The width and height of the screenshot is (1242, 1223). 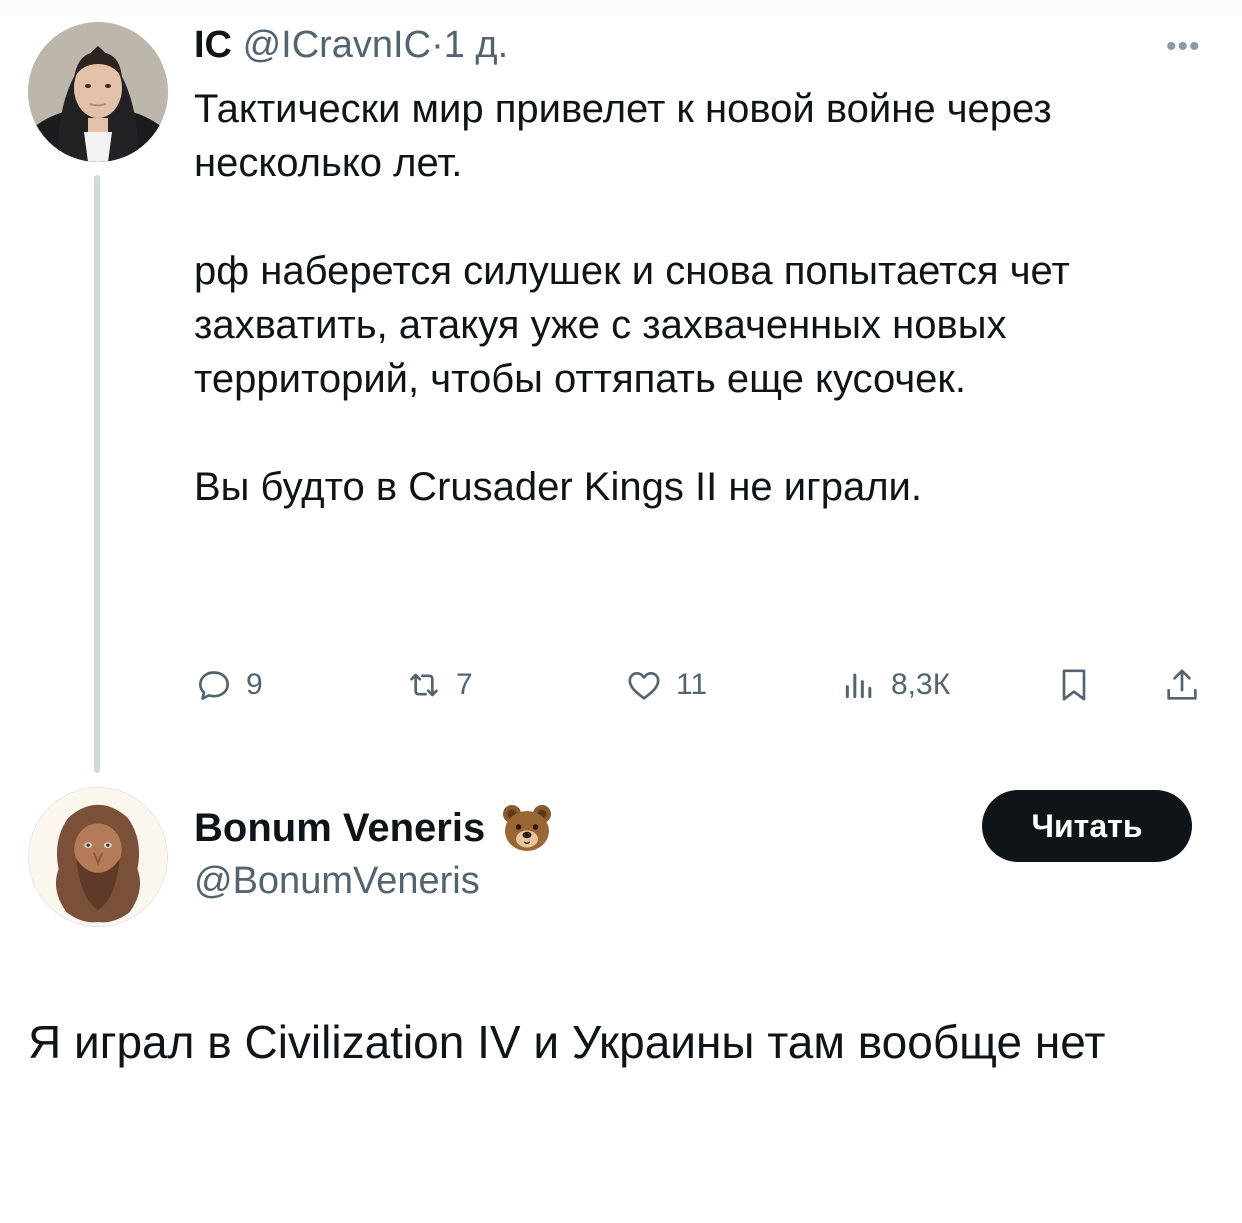 I want to click on author-handle: @ICravnIC, so click(x=337, y=45).